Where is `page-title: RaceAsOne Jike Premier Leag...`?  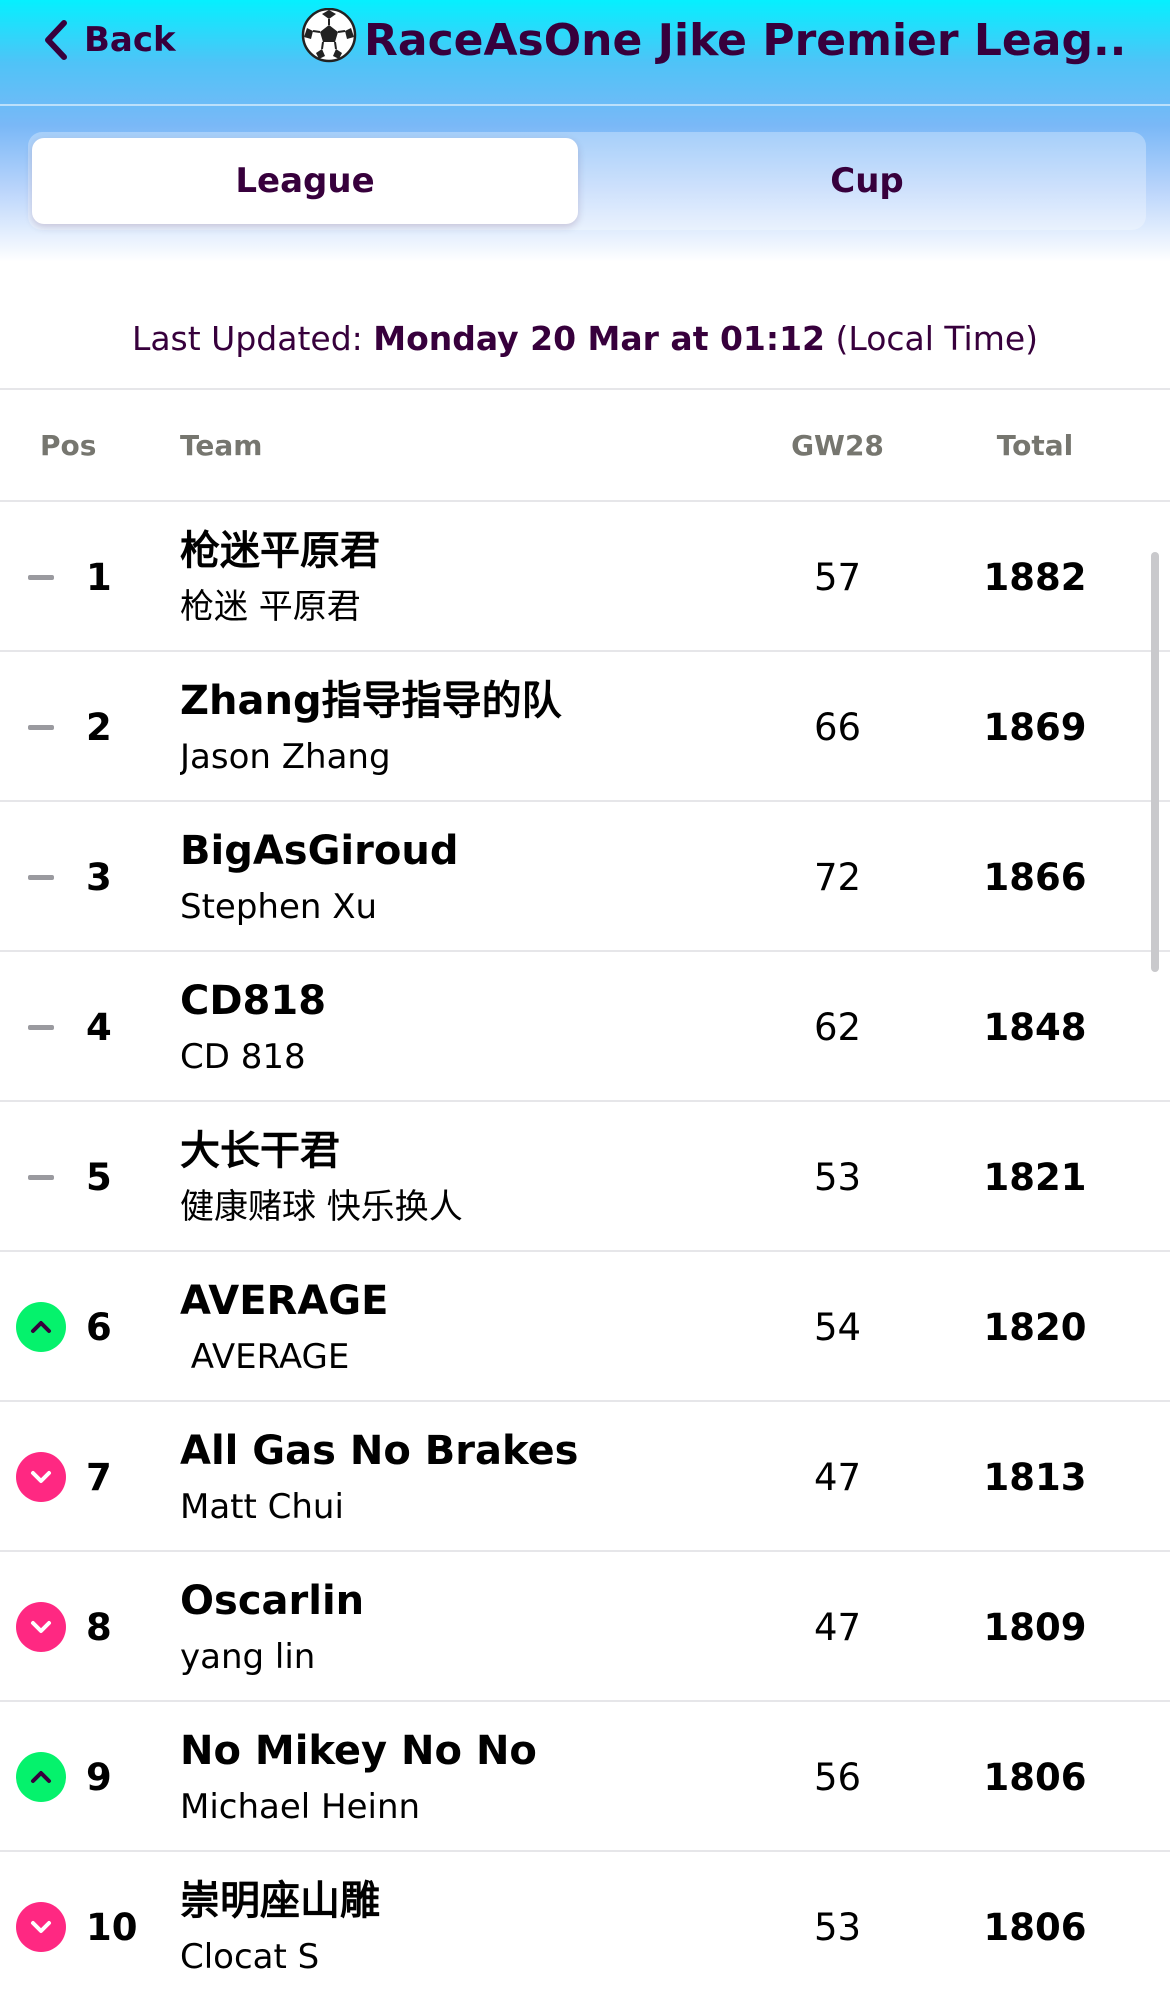 page-title: RaceAsOne Jike Premier Leag... is located at coordinates (715, 40).